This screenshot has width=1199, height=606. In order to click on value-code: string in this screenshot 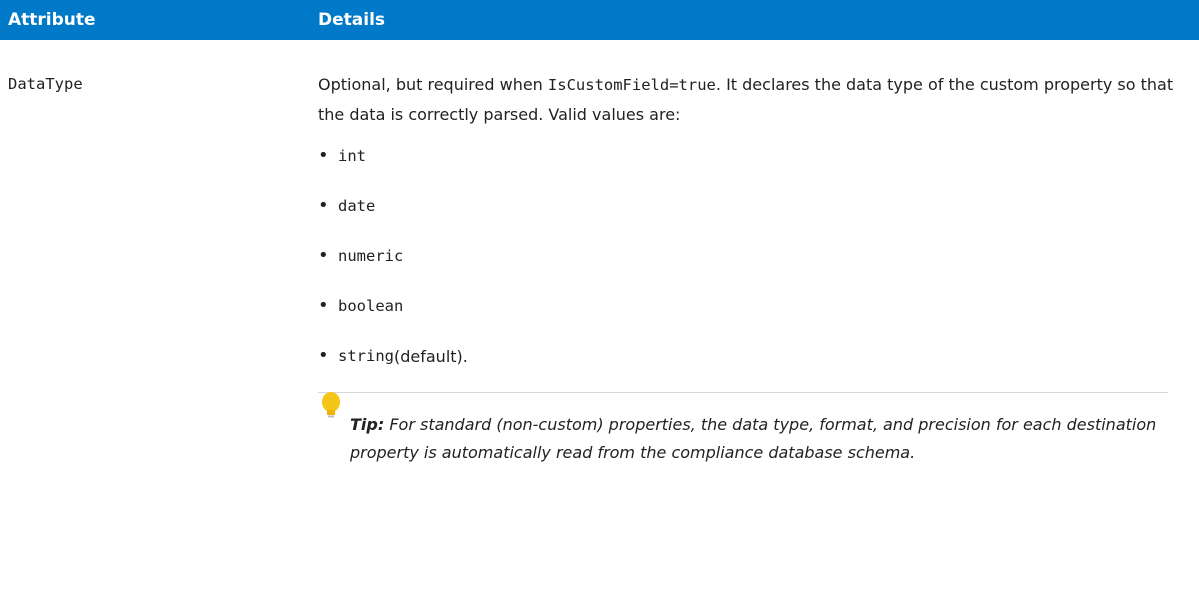, I will do `click(366, 356)`.